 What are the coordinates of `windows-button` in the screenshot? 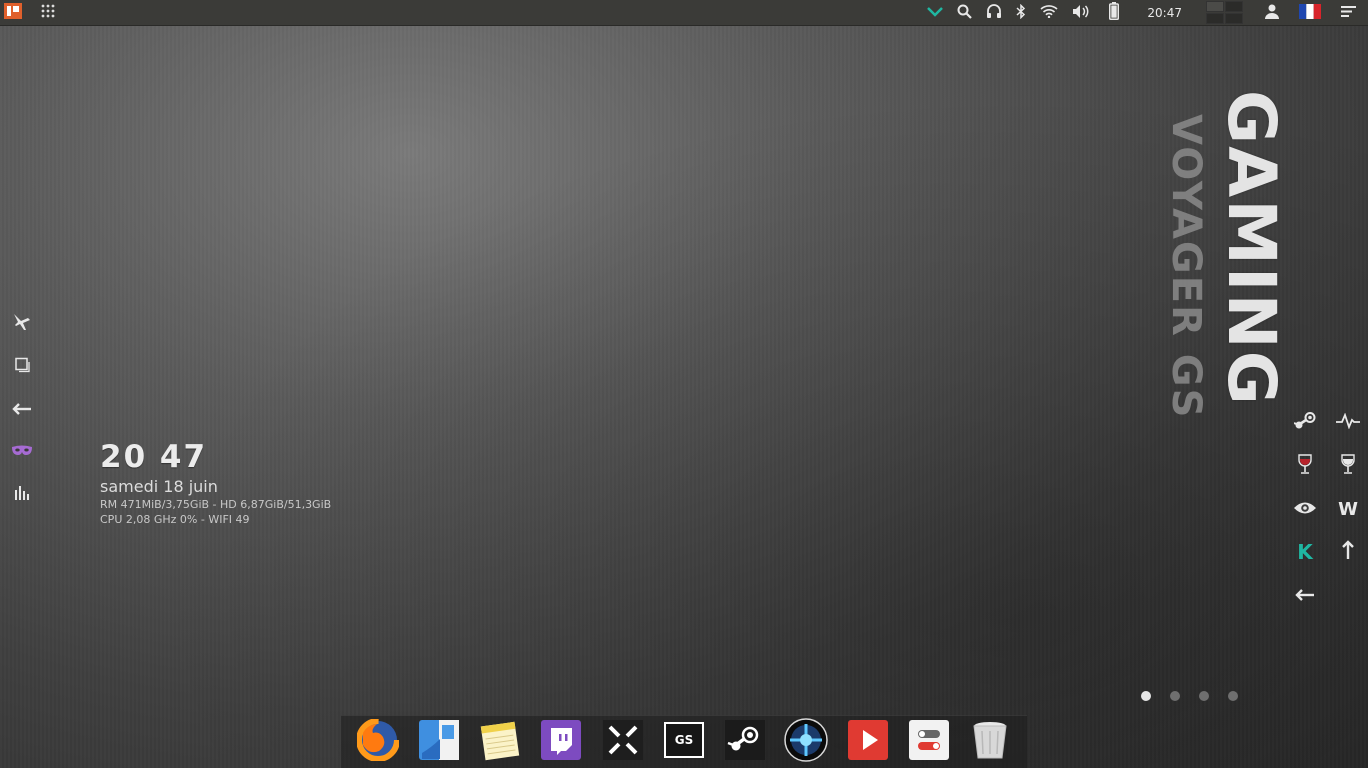 It's located at (22, 367).